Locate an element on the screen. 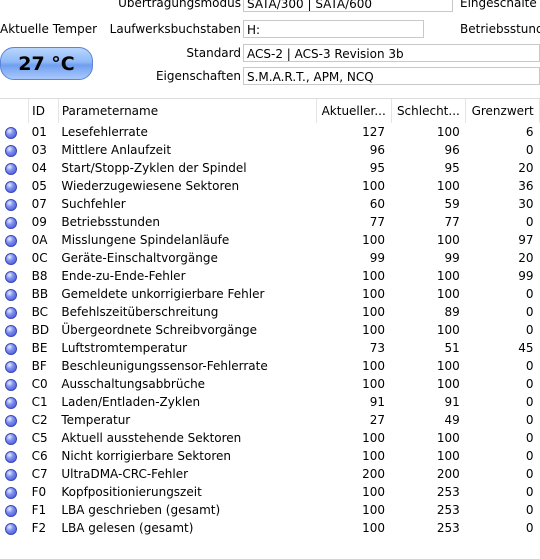  id-cell: BE is located at coordinates (39, 348).